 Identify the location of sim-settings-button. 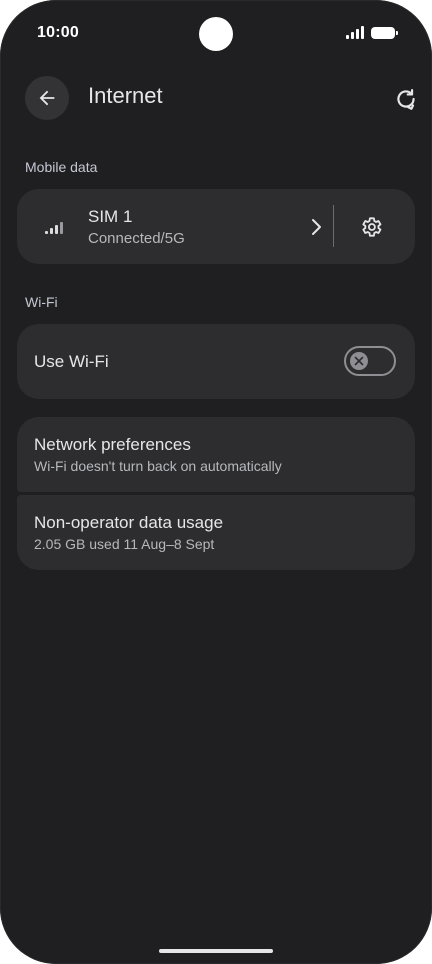
(371, 227).